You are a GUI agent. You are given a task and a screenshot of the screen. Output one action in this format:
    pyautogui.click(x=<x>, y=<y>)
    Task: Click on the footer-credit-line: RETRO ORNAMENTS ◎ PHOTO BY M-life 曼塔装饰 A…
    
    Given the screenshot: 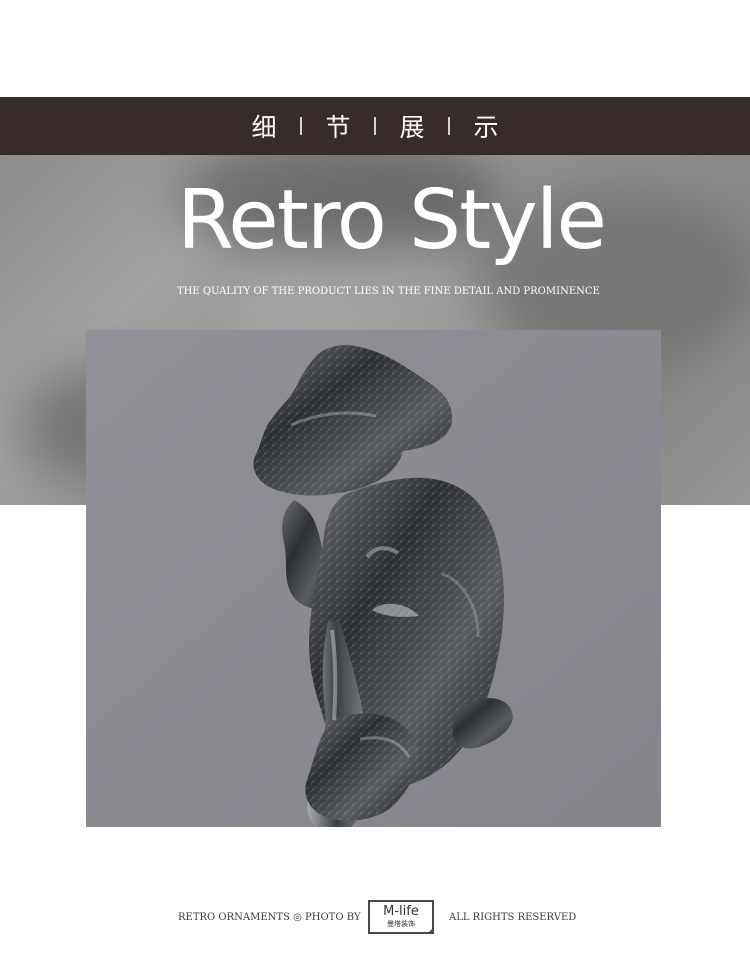 What is the action you would take?
    pyautogui.click(x=375, y=920)
    